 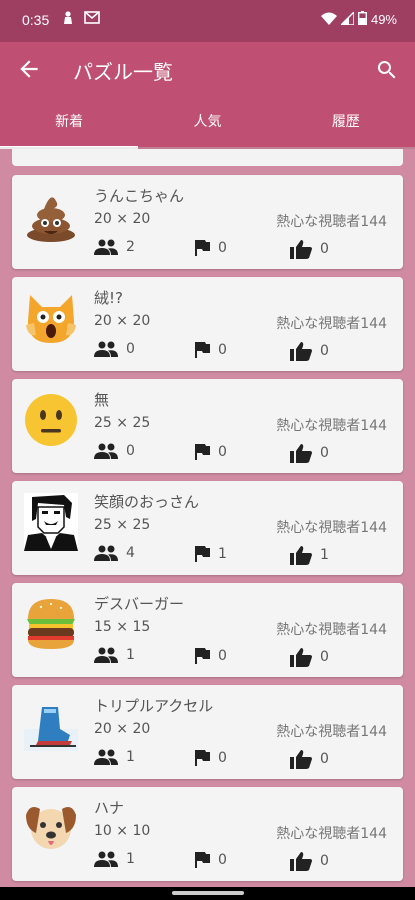 I want to click on pixel-man-portrait-thumbnail, so click(x=51, y=522).